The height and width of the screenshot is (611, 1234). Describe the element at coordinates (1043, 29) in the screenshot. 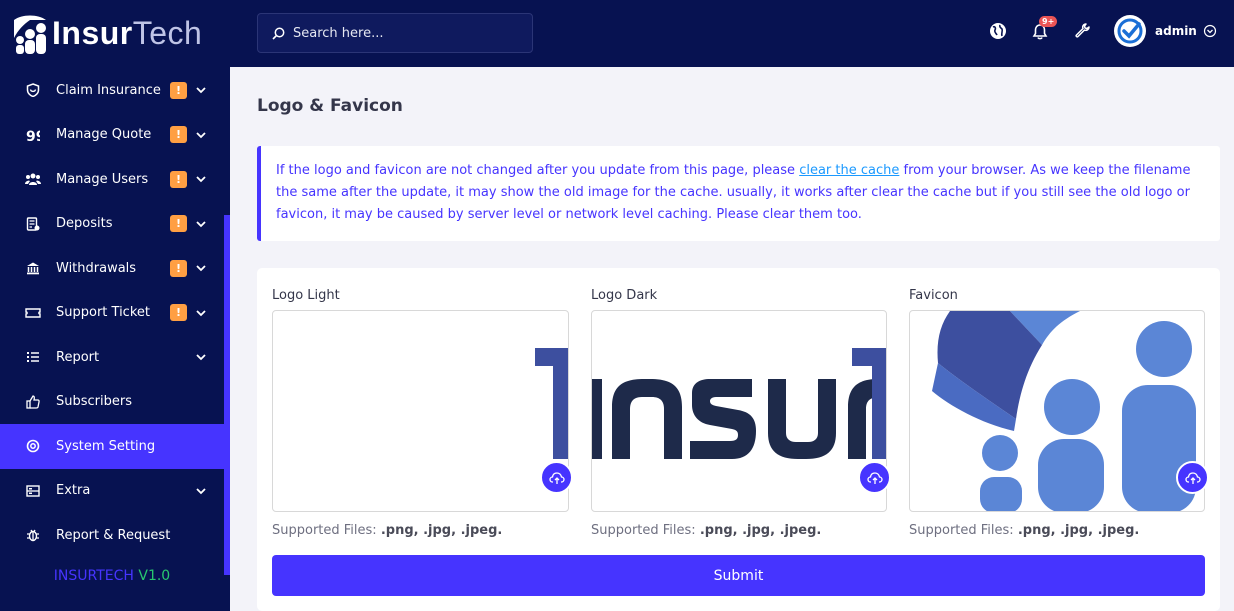

I see `notification-button: 9+` at that location.